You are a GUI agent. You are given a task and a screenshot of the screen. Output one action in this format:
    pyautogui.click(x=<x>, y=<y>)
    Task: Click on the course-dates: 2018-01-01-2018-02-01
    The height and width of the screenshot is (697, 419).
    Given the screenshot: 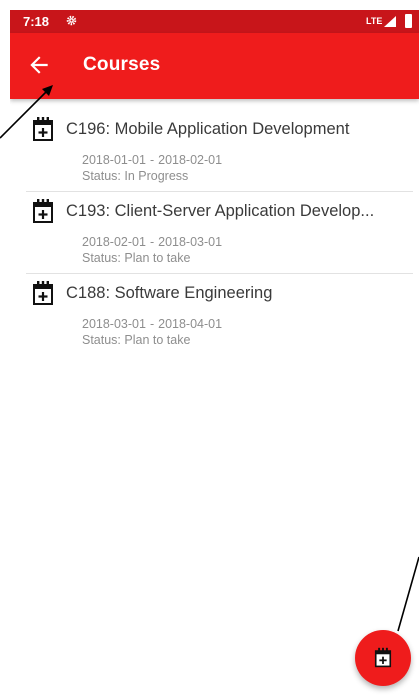 What is the action you would take?
    pyautogui.click(x=152, y=160)
    